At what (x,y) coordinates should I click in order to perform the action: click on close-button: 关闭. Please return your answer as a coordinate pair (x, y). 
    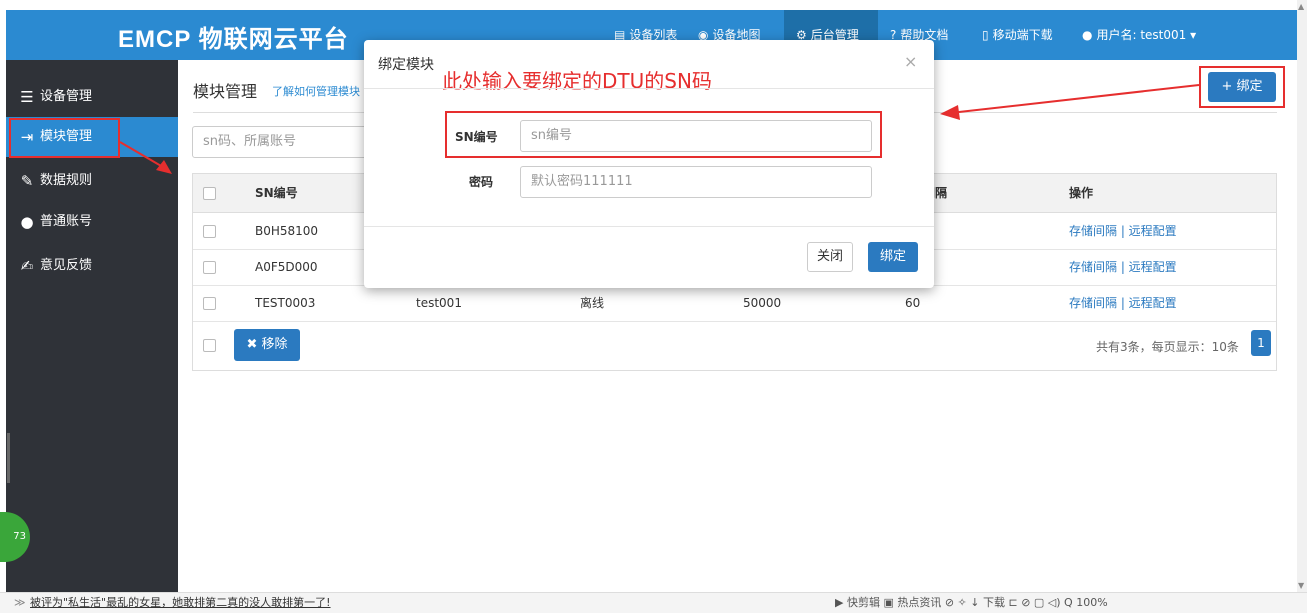
    Looking at the image, I should click on (830, 257).